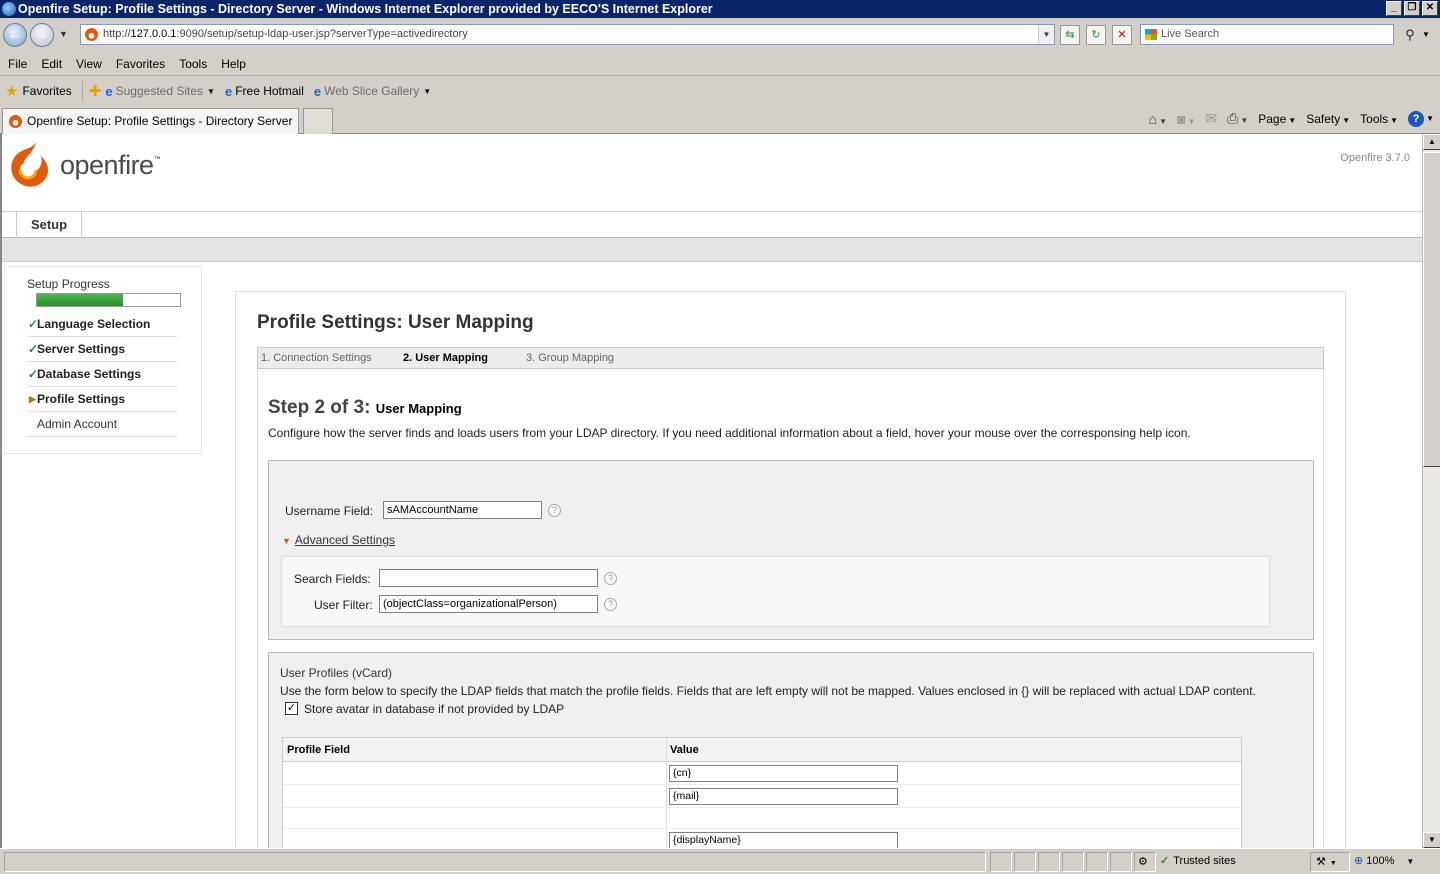 Image resolution: width=1440 pixels, height=874 pixels. Describe the element at coordinates (713, 173) in the screenshot. I see `openfire-header: openfire™ Openfire 3.7.0` at that location.